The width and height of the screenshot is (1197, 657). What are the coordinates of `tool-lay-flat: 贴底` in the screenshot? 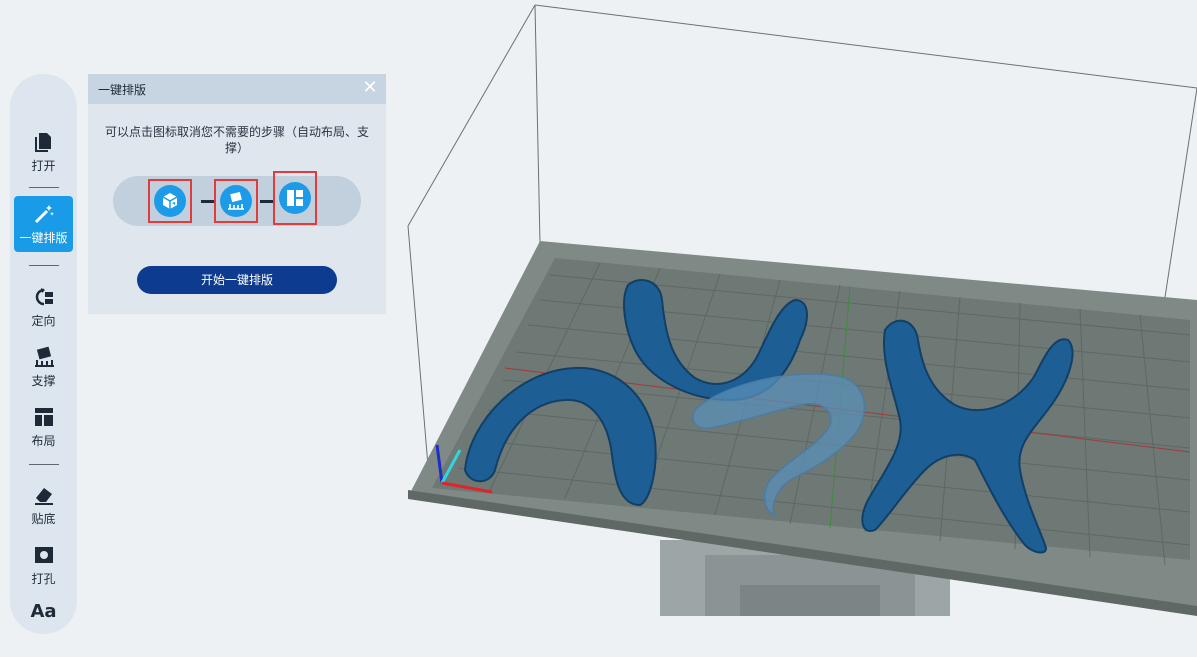 It's located at (43, 505).